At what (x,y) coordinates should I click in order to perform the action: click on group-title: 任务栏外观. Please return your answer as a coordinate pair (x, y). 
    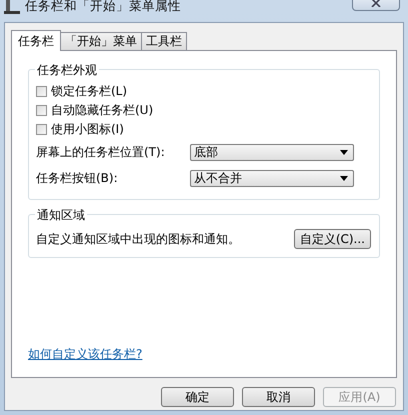
    Looking at the image, I should click on (67, 70).